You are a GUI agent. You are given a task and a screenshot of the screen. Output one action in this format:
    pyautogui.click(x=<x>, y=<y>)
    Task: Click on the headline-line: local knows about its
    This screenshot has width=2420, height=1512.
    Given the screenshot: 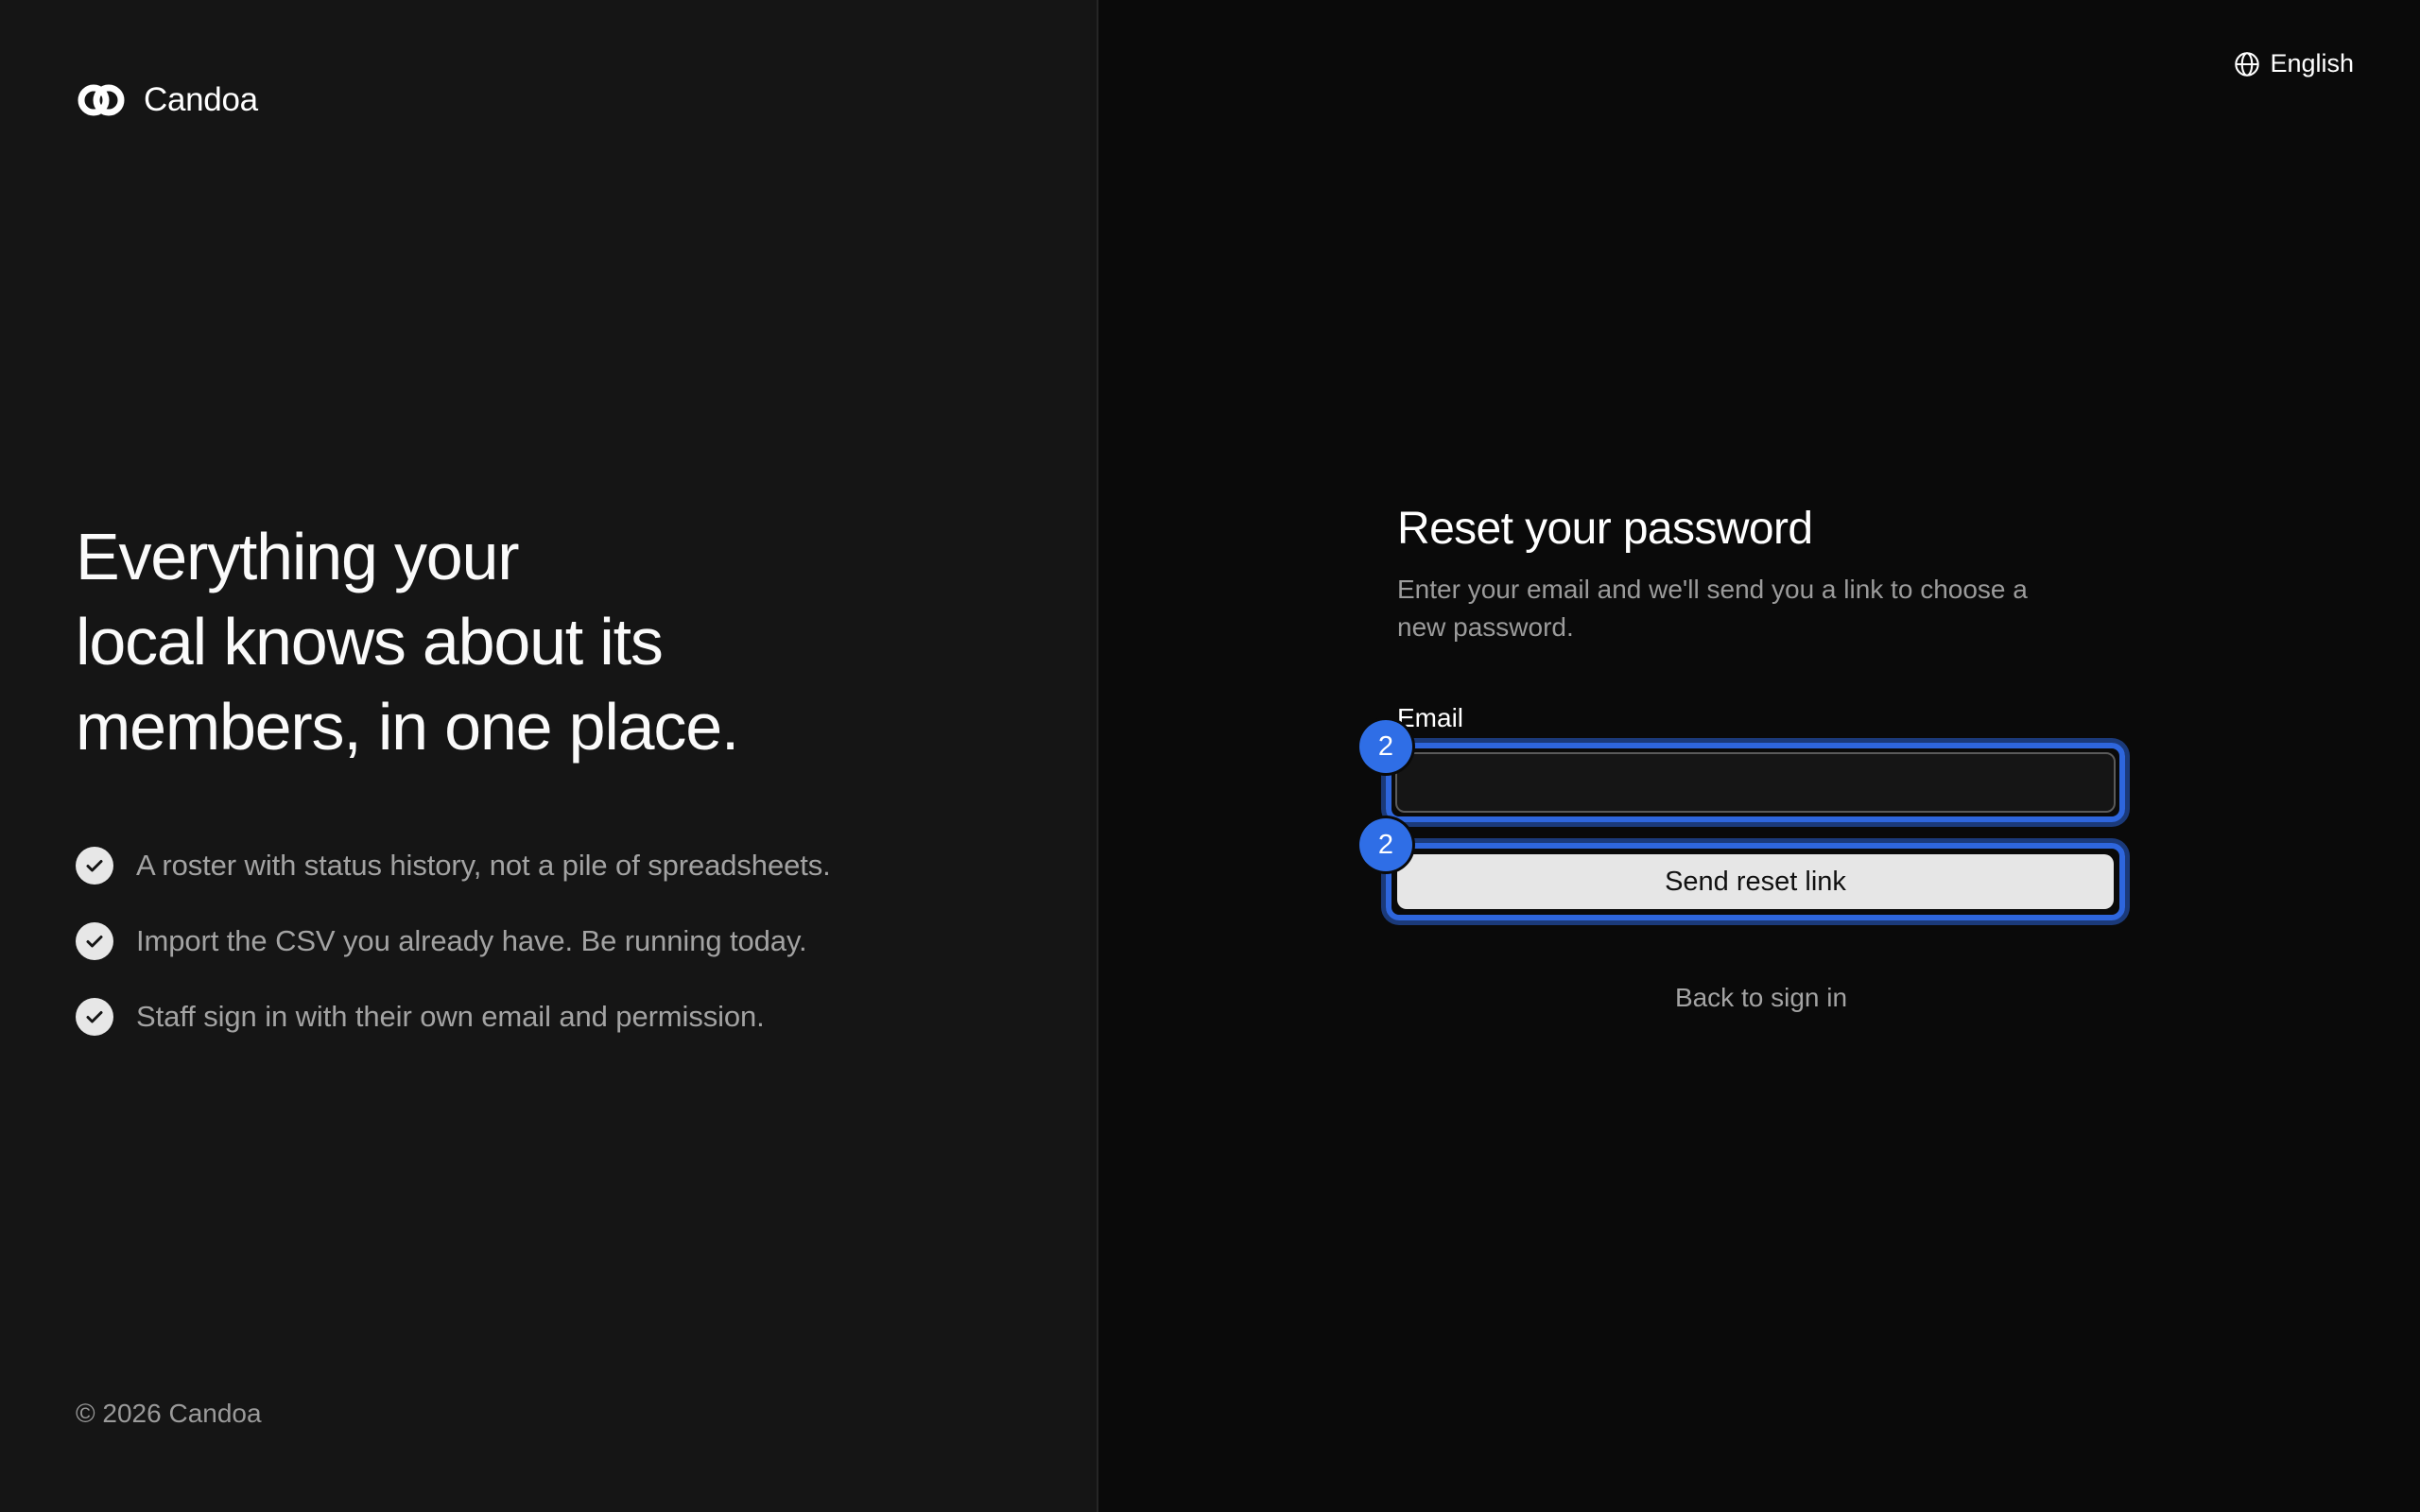 What is the action you would take?
    pyautogui.click(x=370, y=642)
    